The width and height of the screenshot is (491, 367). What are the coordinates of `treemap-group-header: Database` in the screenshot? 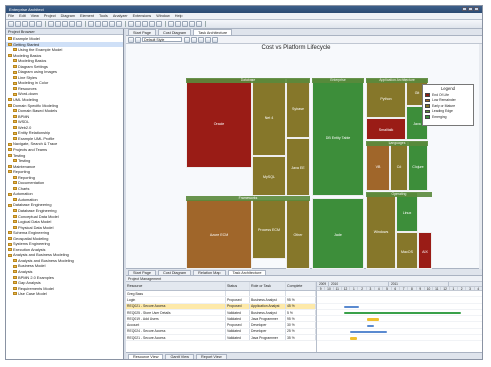 It's located at (248, 80).